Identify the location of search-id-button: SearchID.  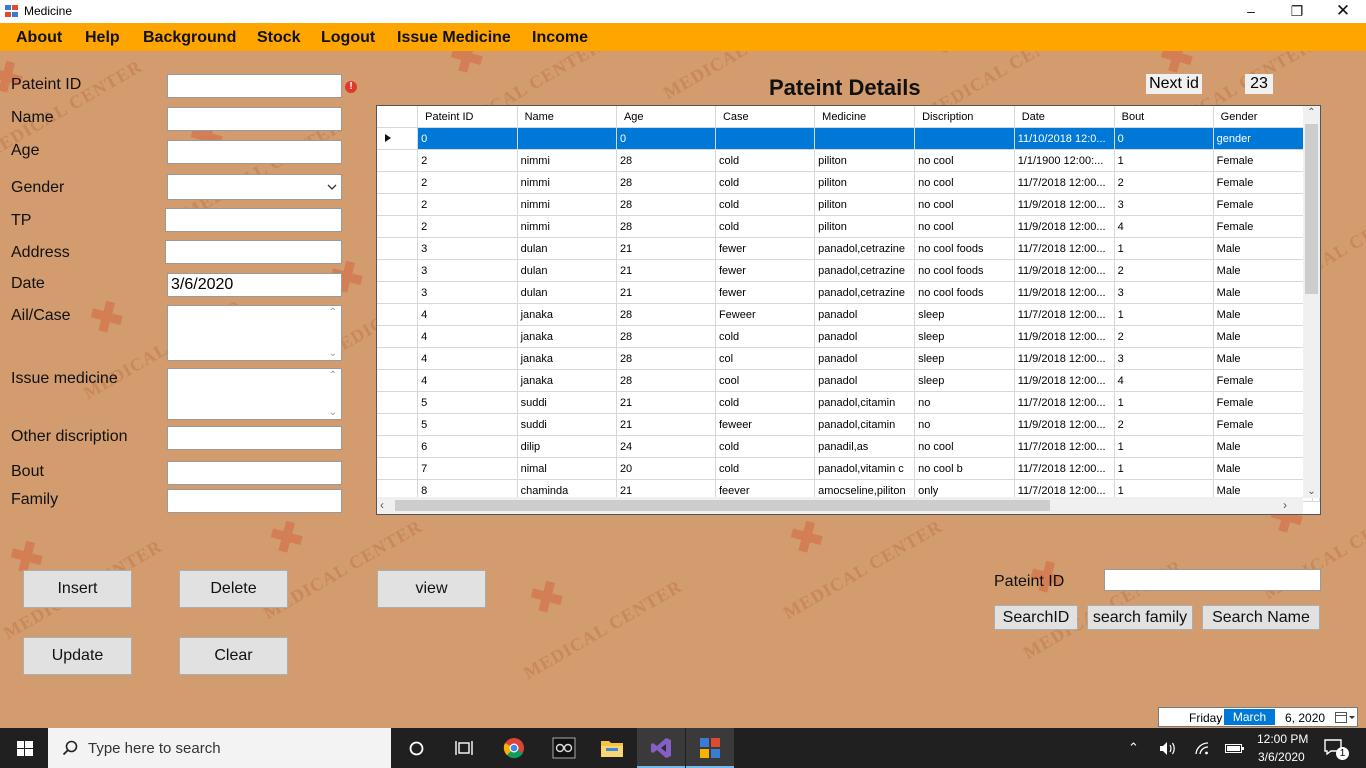
(1036, 617).